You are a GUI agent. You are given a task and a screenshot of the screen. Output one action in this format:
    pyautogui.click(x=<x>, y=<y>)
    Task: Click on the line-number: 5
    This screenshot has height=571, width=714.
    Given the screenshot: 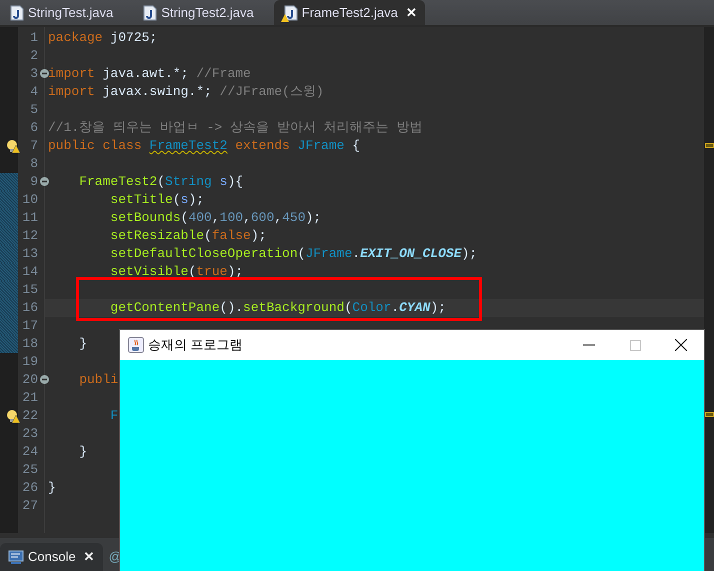 What is the action you would take?
    pyautogui.click(x=34, y=109)
    